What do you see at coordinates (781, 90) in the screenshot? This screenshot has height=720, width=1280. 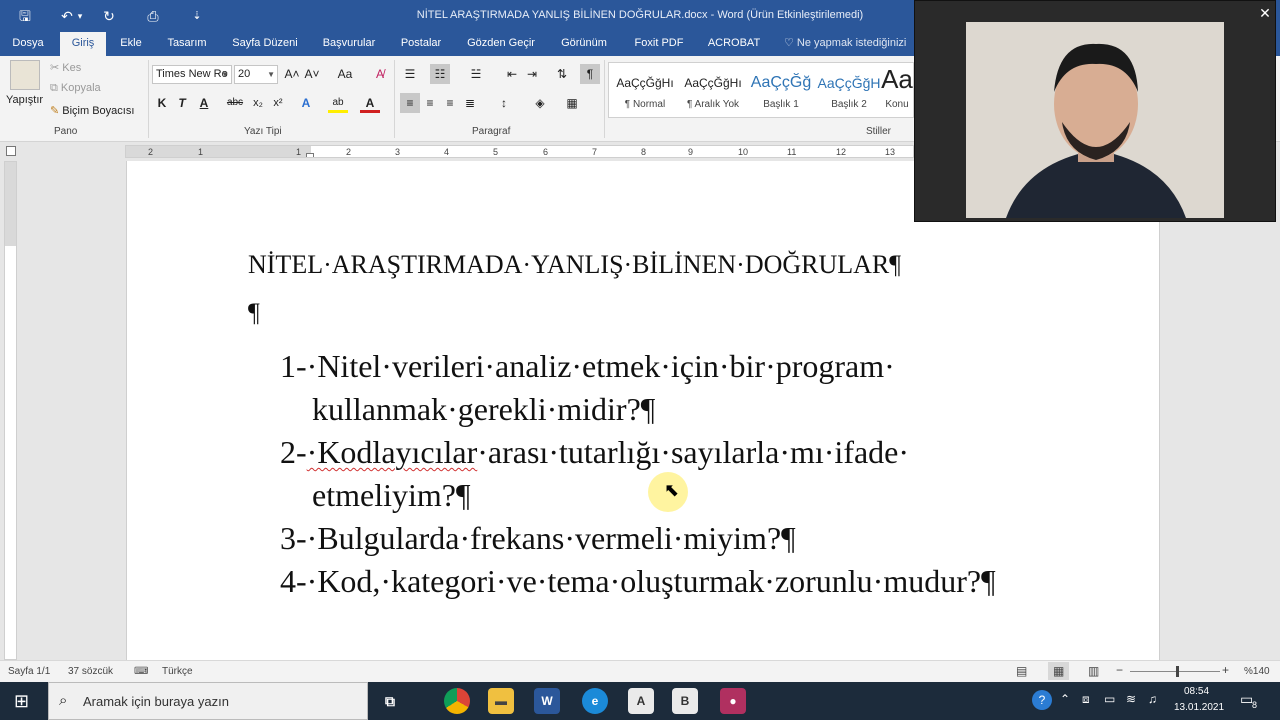 I see `style-heading-1: AaÇçĞğ Başlık 1` at bounding box center [781, 90].